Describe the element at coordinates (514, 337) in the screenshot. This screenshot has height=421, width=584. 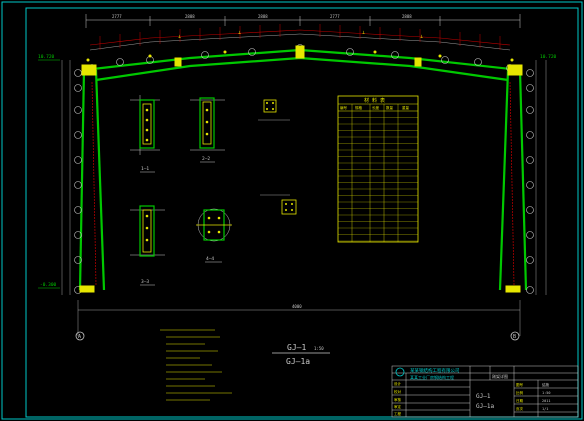
I see `grid-label-right: B` at that location.